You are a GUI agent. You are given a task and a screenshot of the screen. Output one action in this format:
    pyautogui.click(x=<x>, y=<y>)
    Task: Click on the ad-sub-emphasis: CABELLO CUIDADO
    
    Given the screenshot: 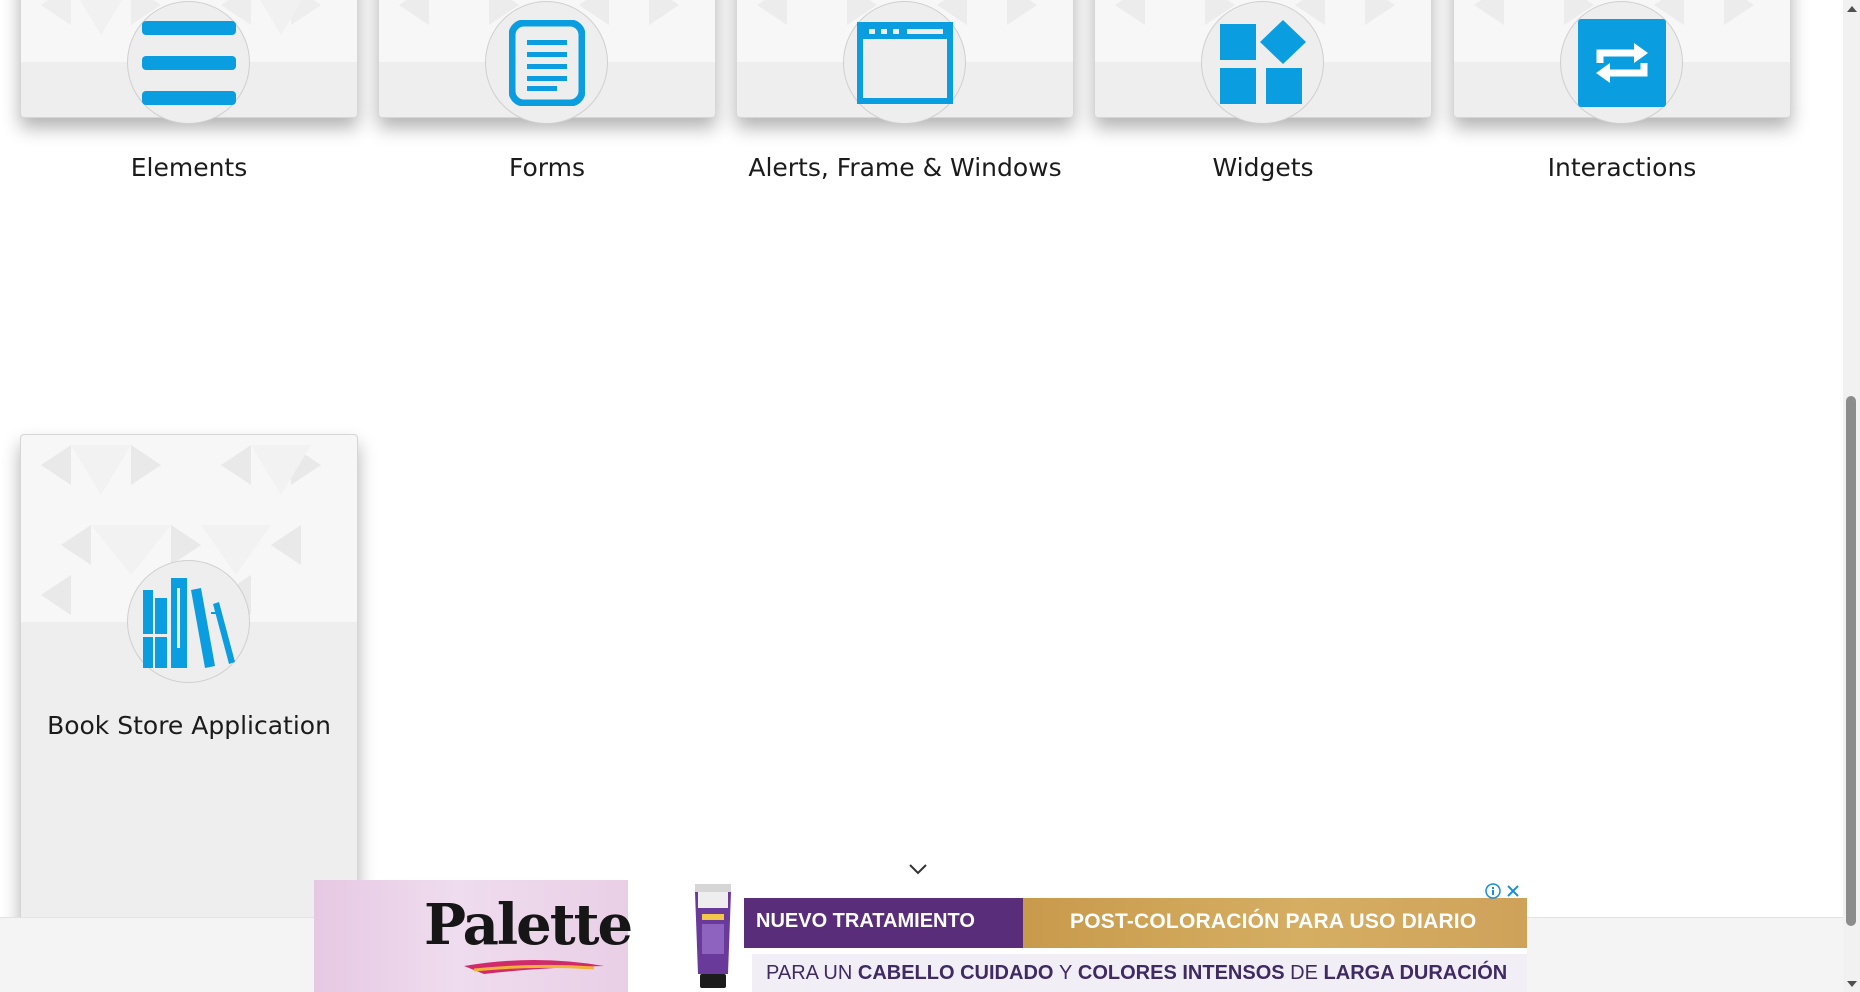 What is the action you would take?
    pyautogui.click(x=955, y=972)
    